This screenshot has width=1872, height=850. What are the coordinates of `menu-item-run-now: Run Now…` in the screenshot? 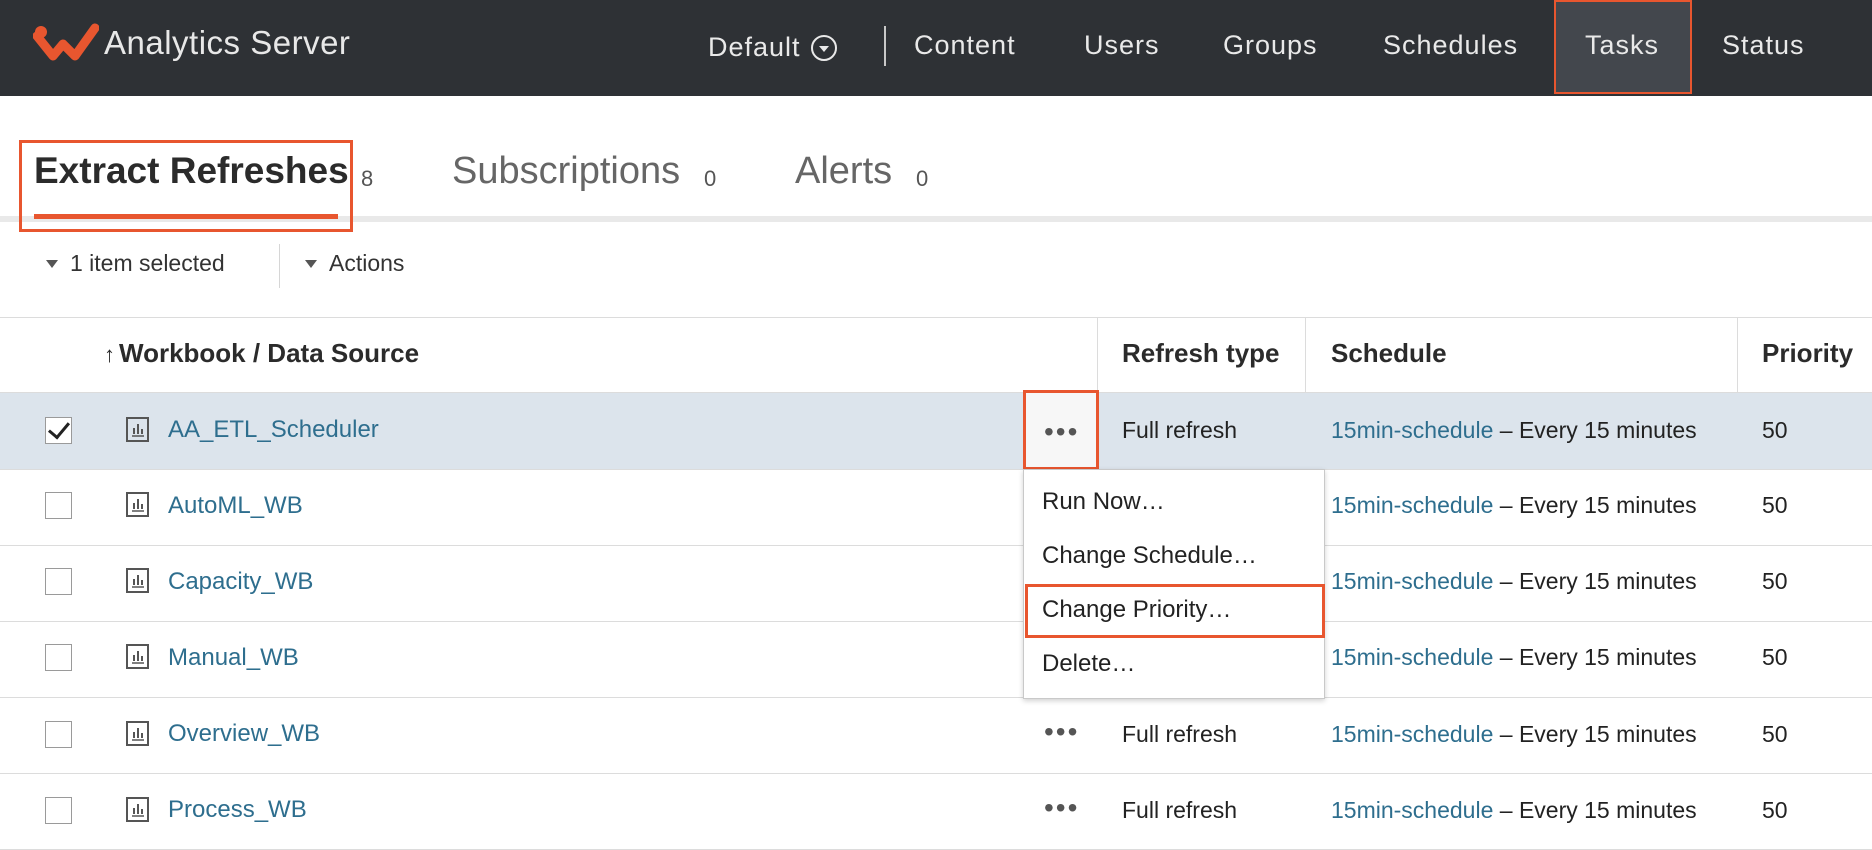 It's located at (1103, 502).